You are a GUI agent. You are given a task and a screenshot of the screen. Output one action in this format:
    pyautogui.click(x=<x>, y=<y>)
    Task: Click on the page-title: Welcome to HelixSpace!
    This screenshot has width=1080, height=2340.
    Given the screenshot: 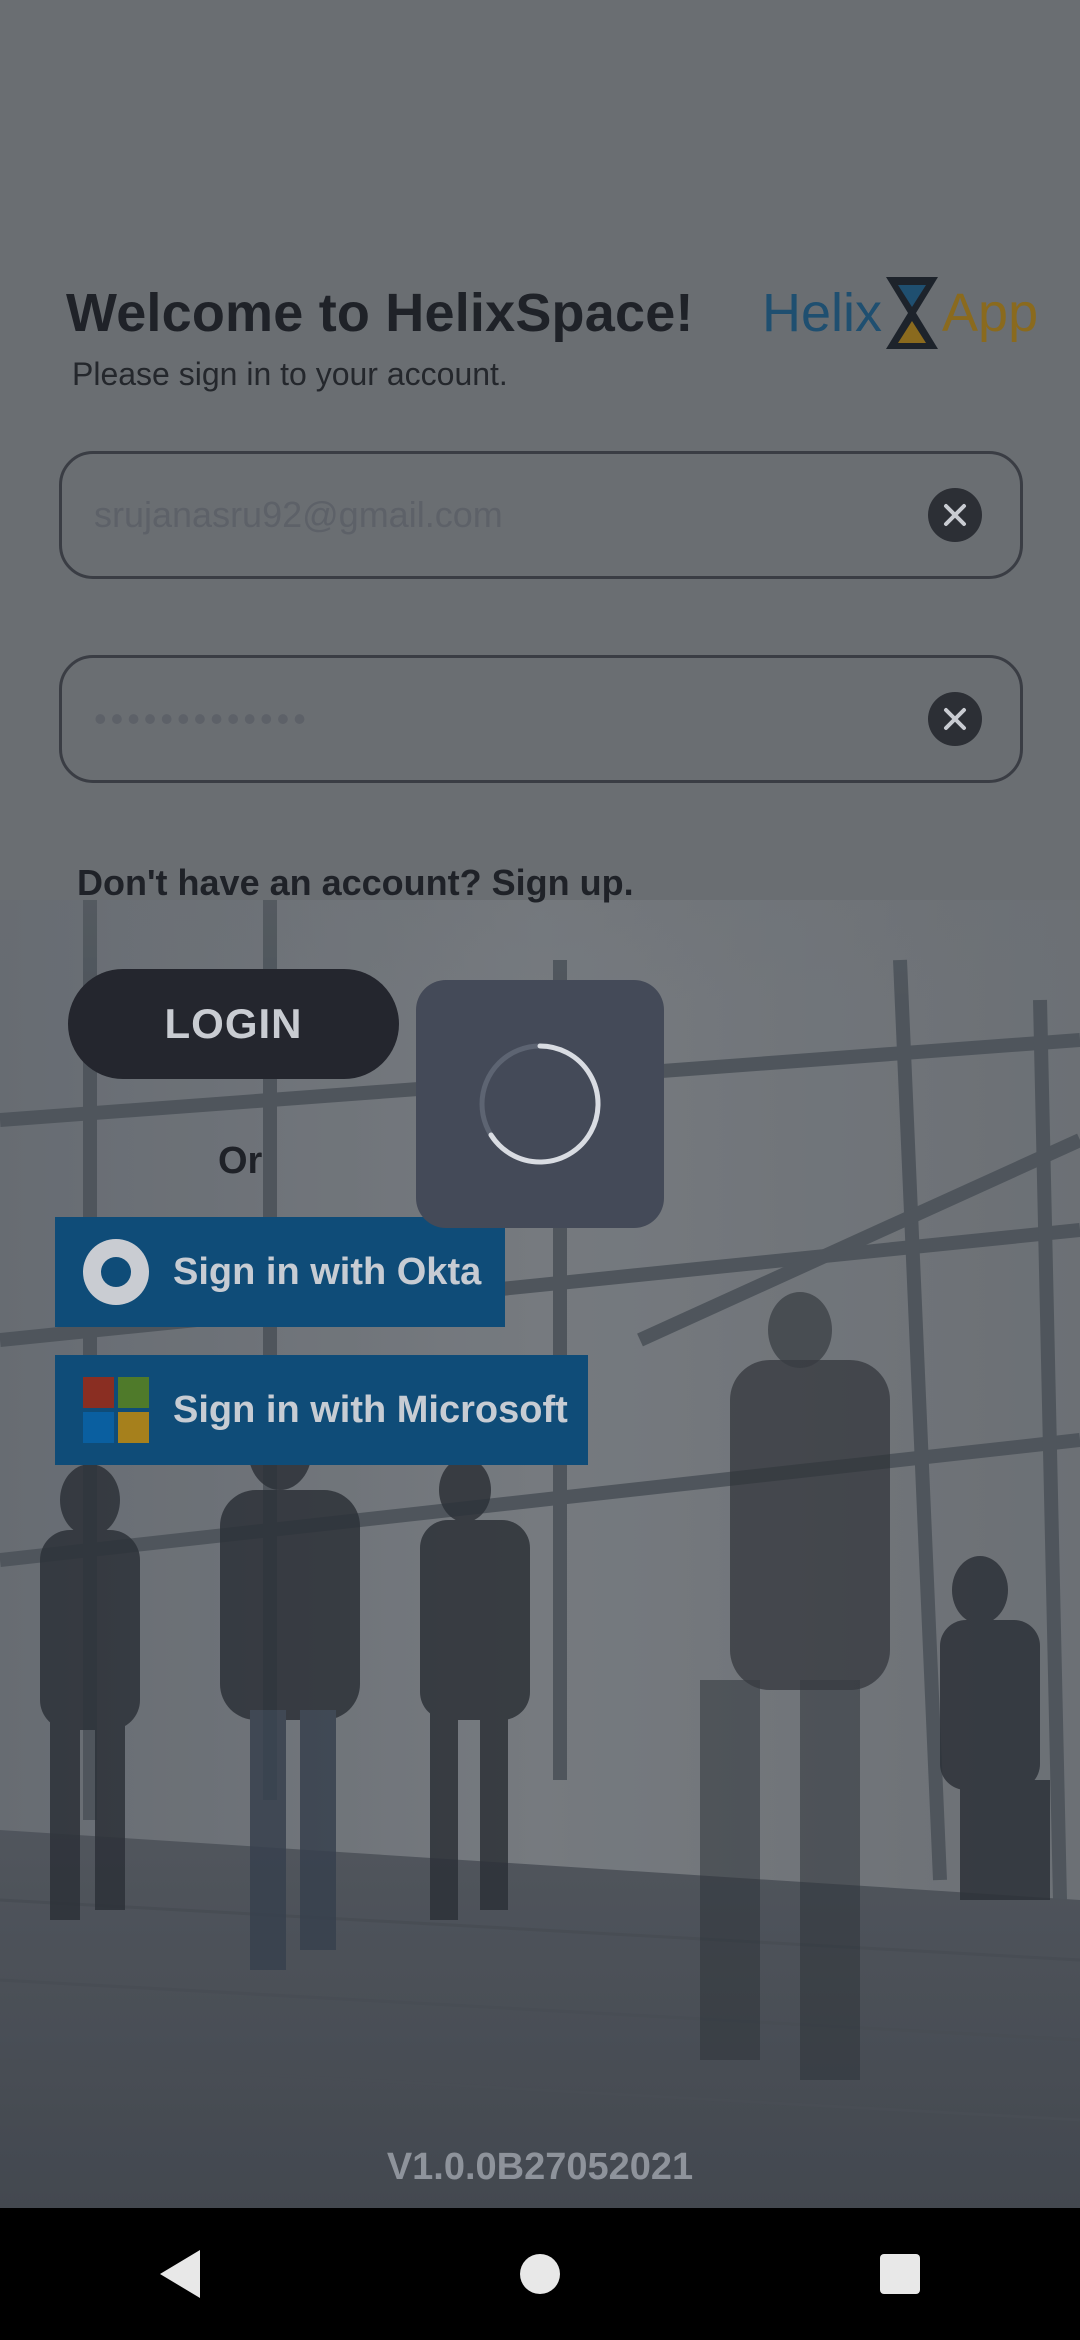 What is the action you would take?
    pyautogui.click(x=380, y=313)
    